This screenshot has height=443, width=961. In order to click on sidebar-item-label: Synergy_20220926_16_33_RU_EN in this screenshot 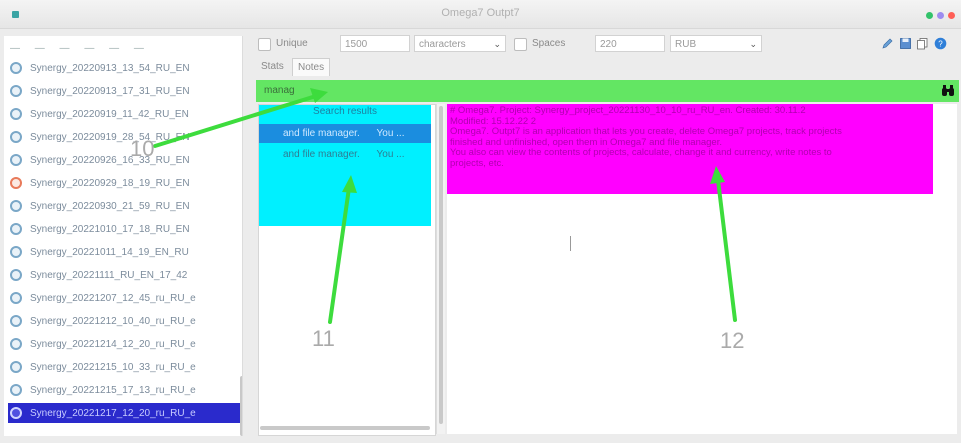, I will do `click(110, 160)`.